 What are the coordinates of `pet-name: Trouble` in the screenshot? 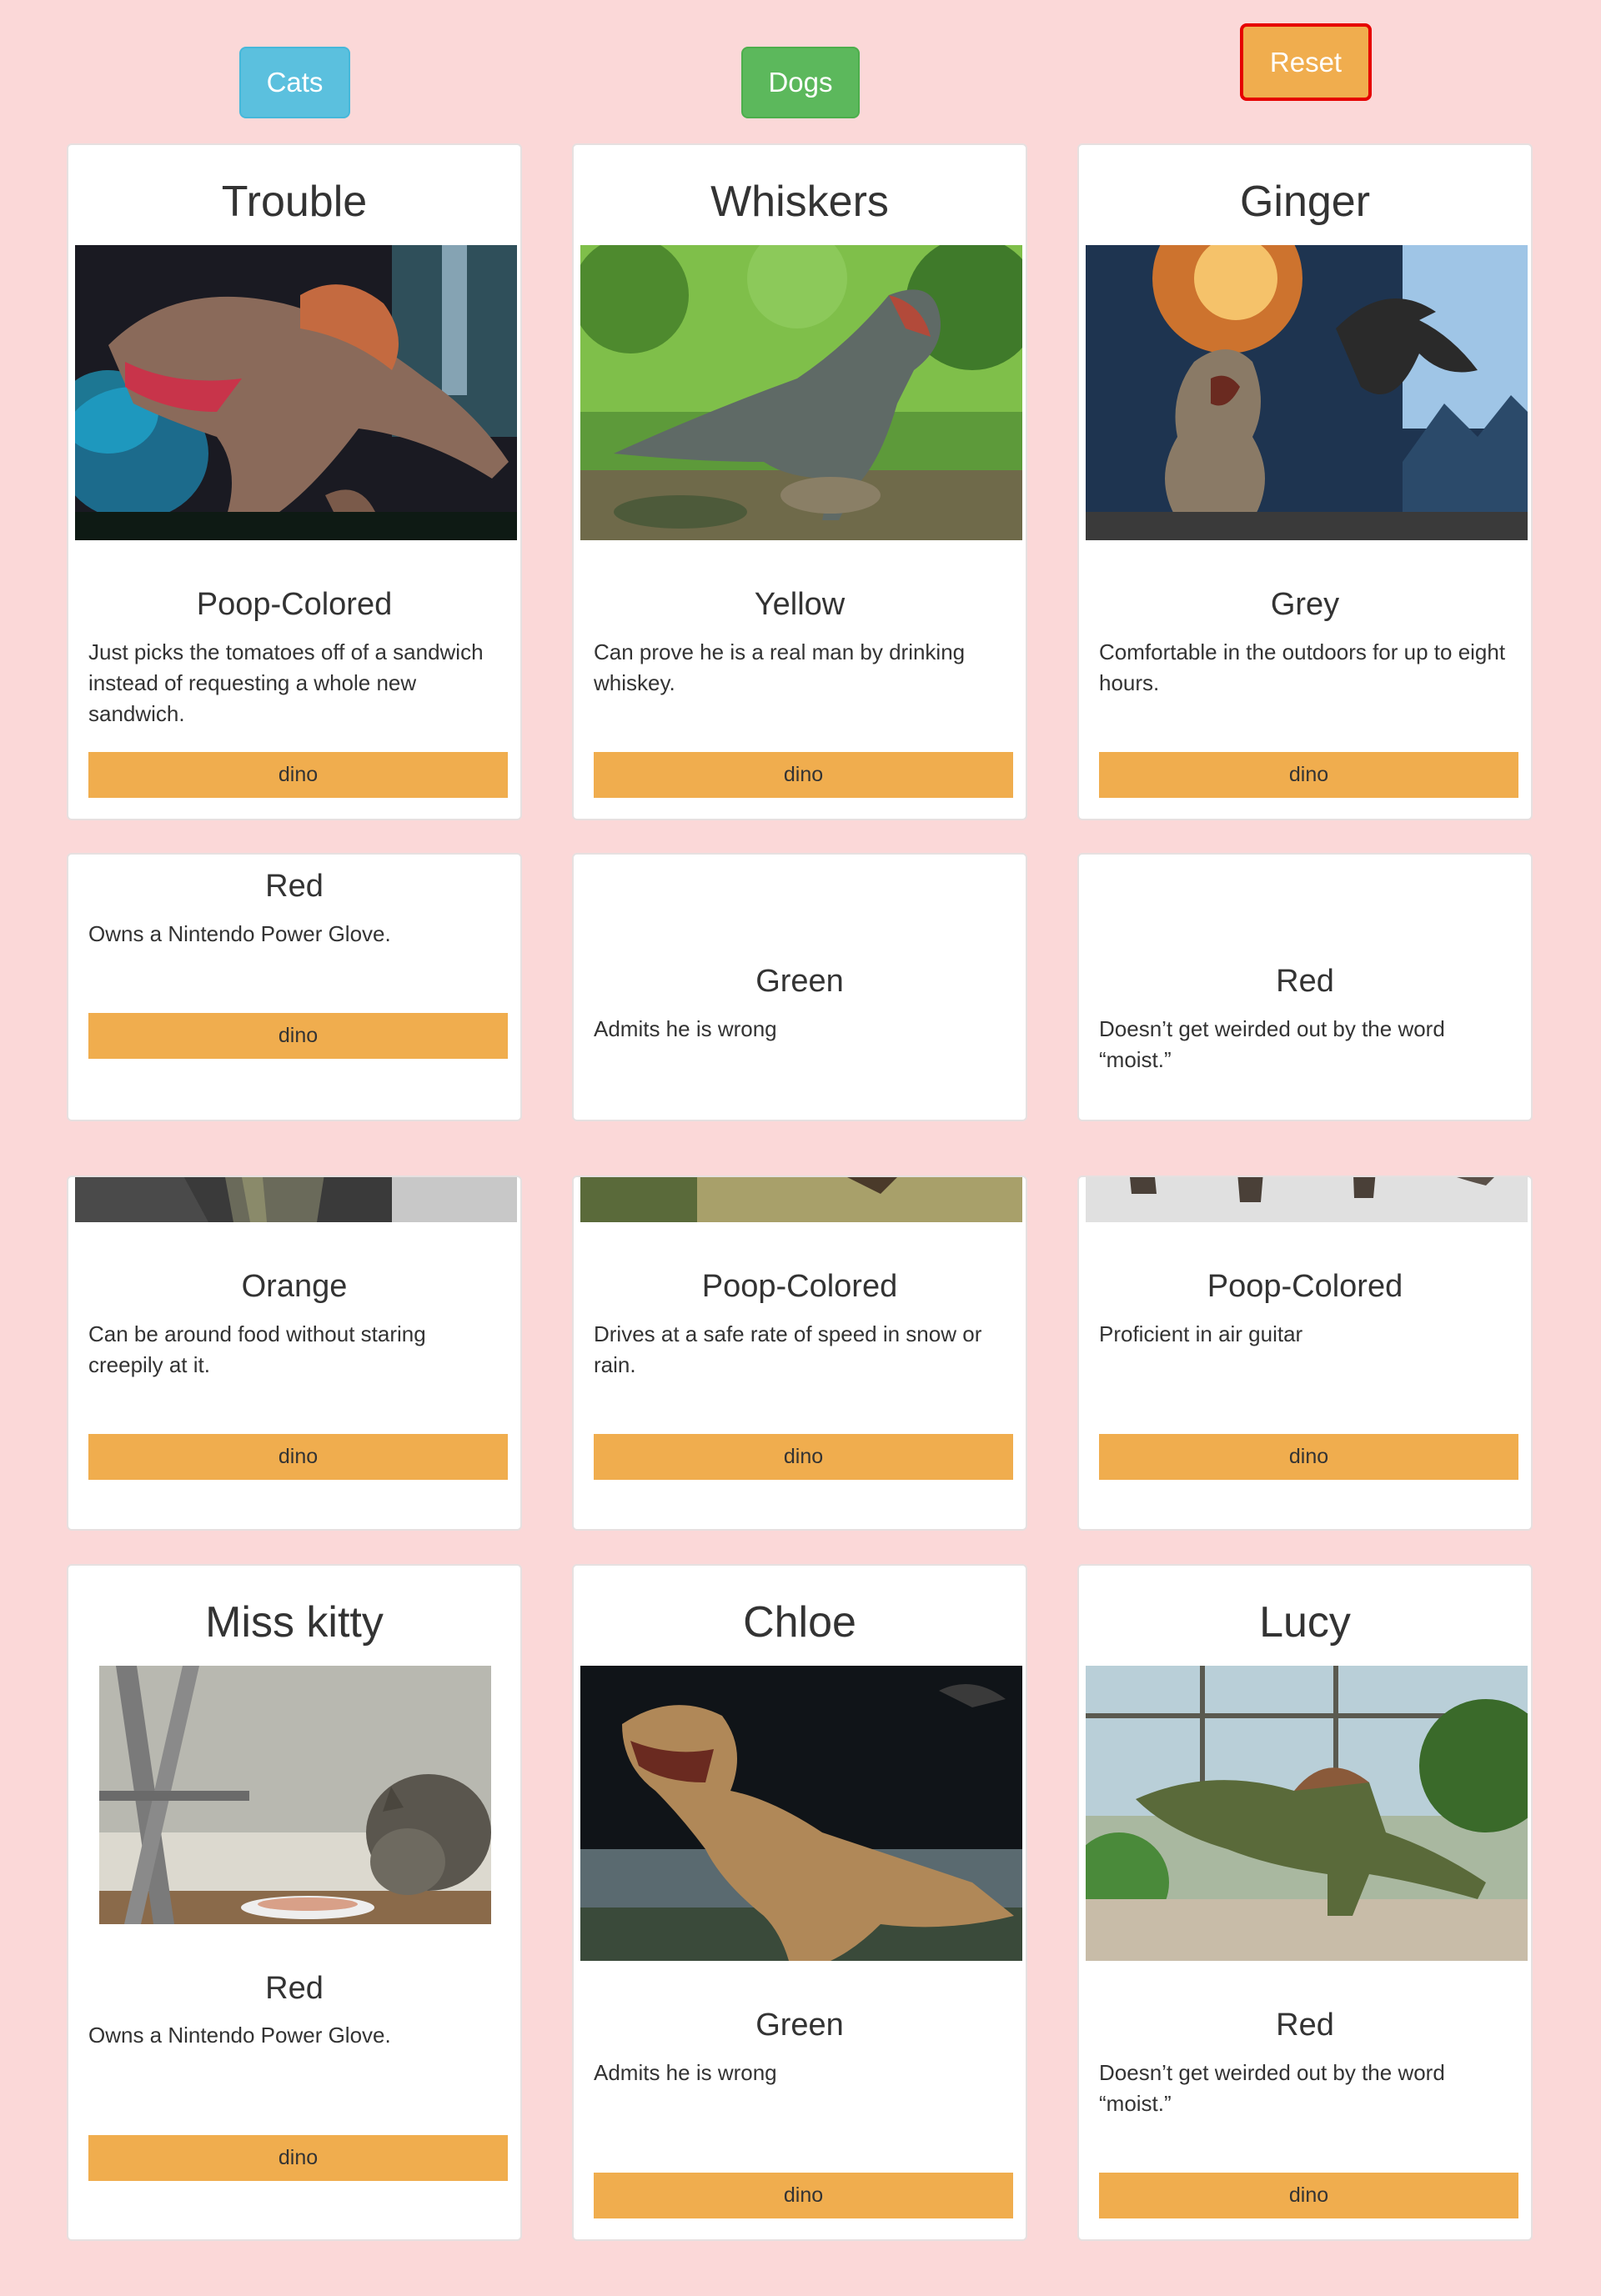 It's located at (294, 202).